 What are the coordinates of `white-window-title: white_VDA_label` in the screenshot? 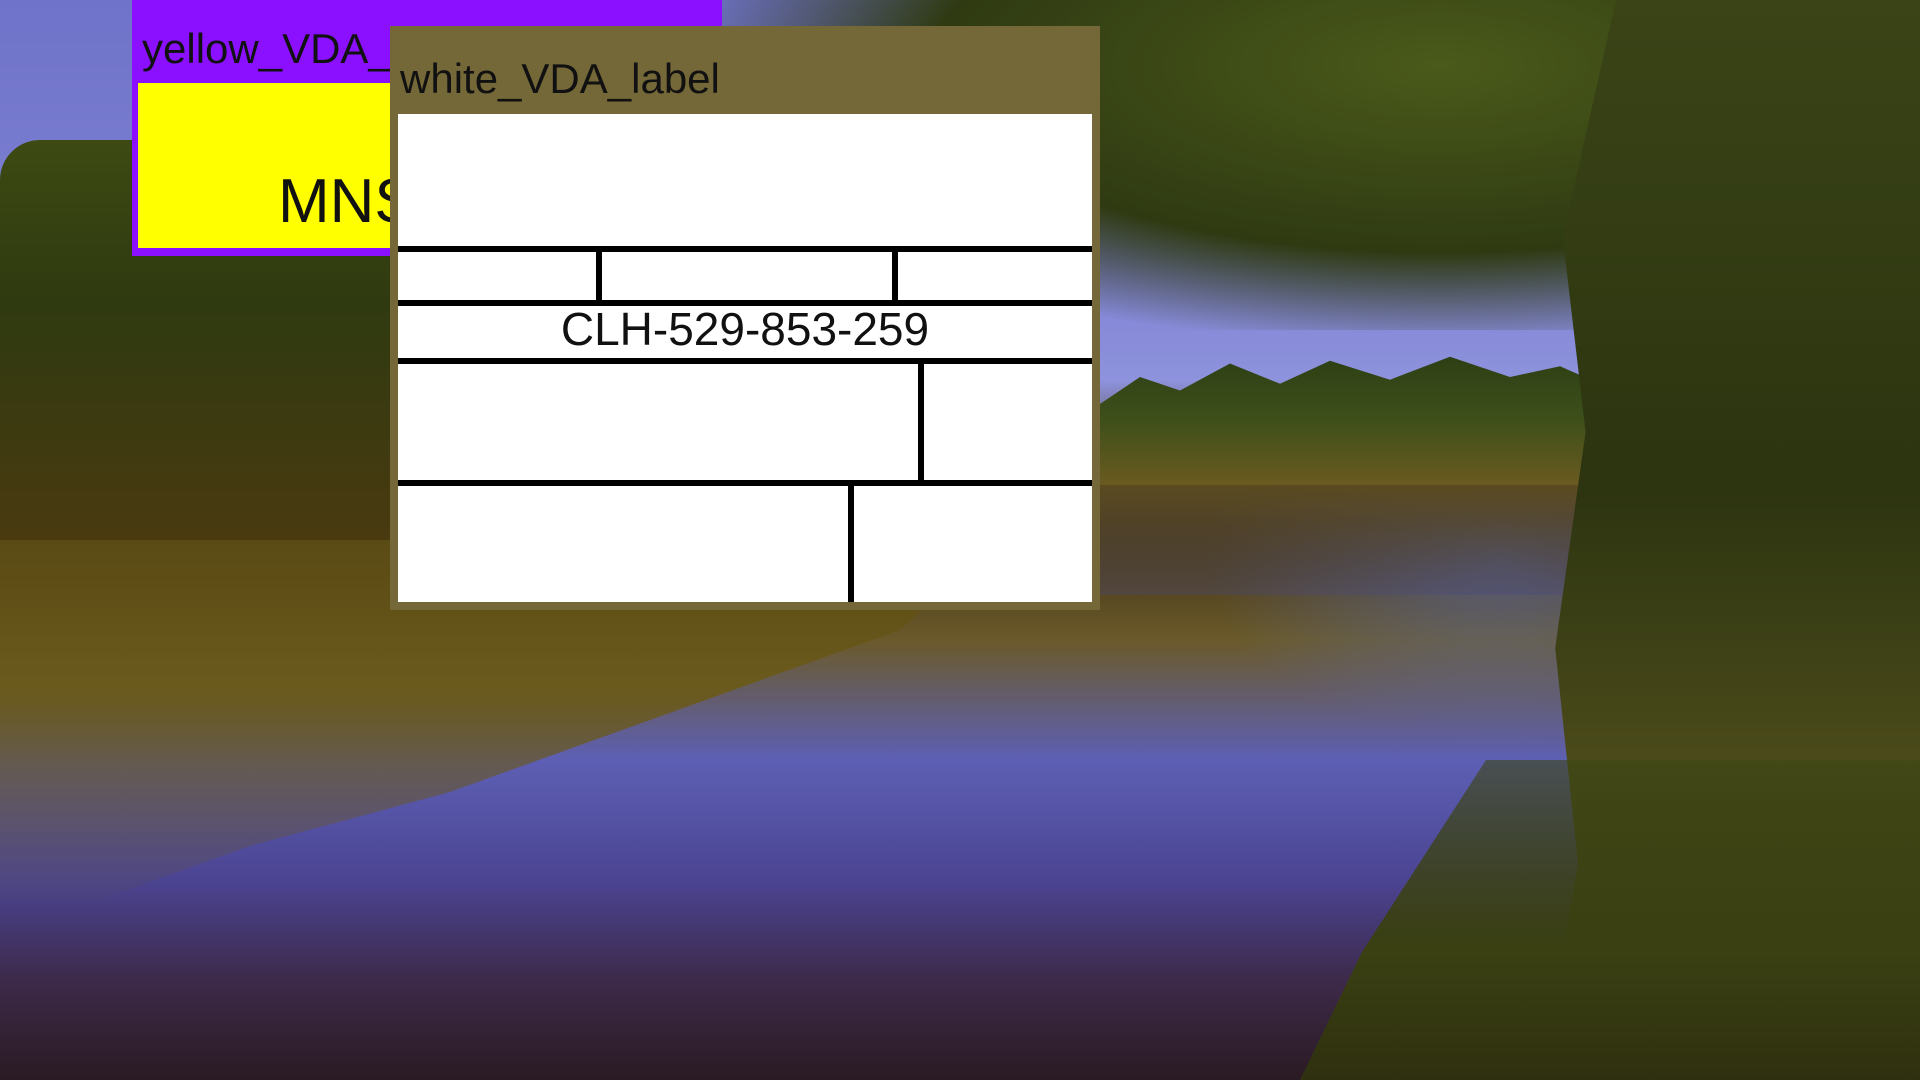 It's located at (745, 79).